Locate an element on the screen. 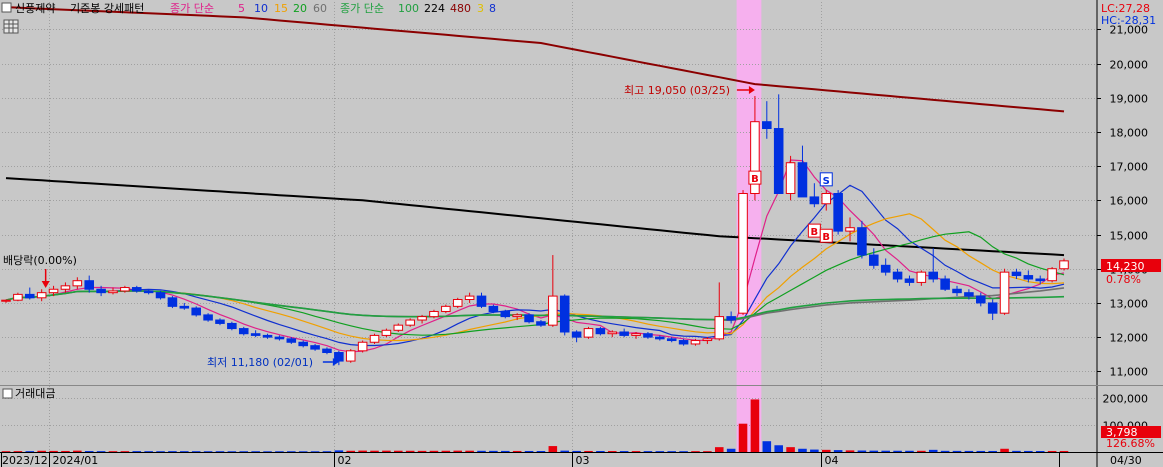 The width and height of the screenshot is (1163, 467). volume-checkbox is located at coordinates (7, 393).